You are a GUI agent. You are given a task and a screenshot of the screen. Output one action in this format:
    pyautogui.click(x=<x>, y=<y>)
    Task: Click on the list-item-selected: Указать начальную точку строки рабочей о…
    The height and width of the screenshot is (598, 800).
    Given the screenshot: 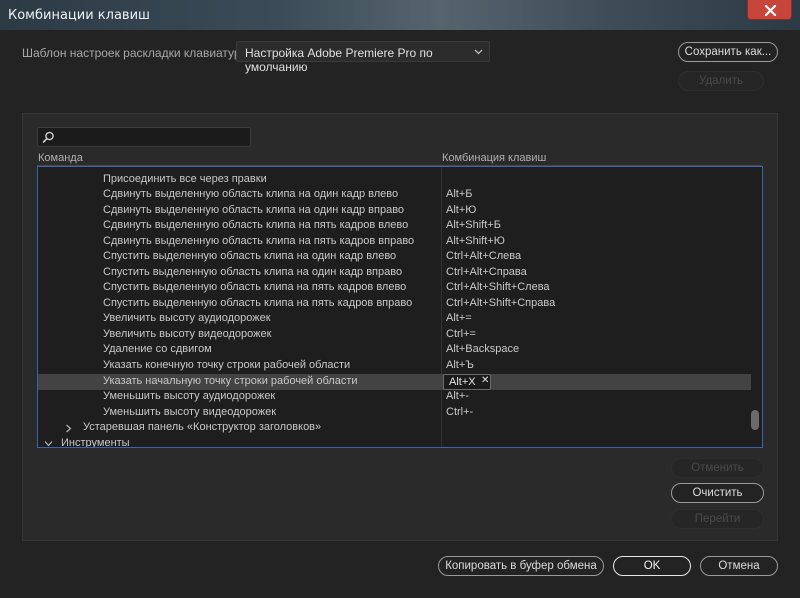 What is the action you would take?
    pyautogui.click(x=394, y=382)
    